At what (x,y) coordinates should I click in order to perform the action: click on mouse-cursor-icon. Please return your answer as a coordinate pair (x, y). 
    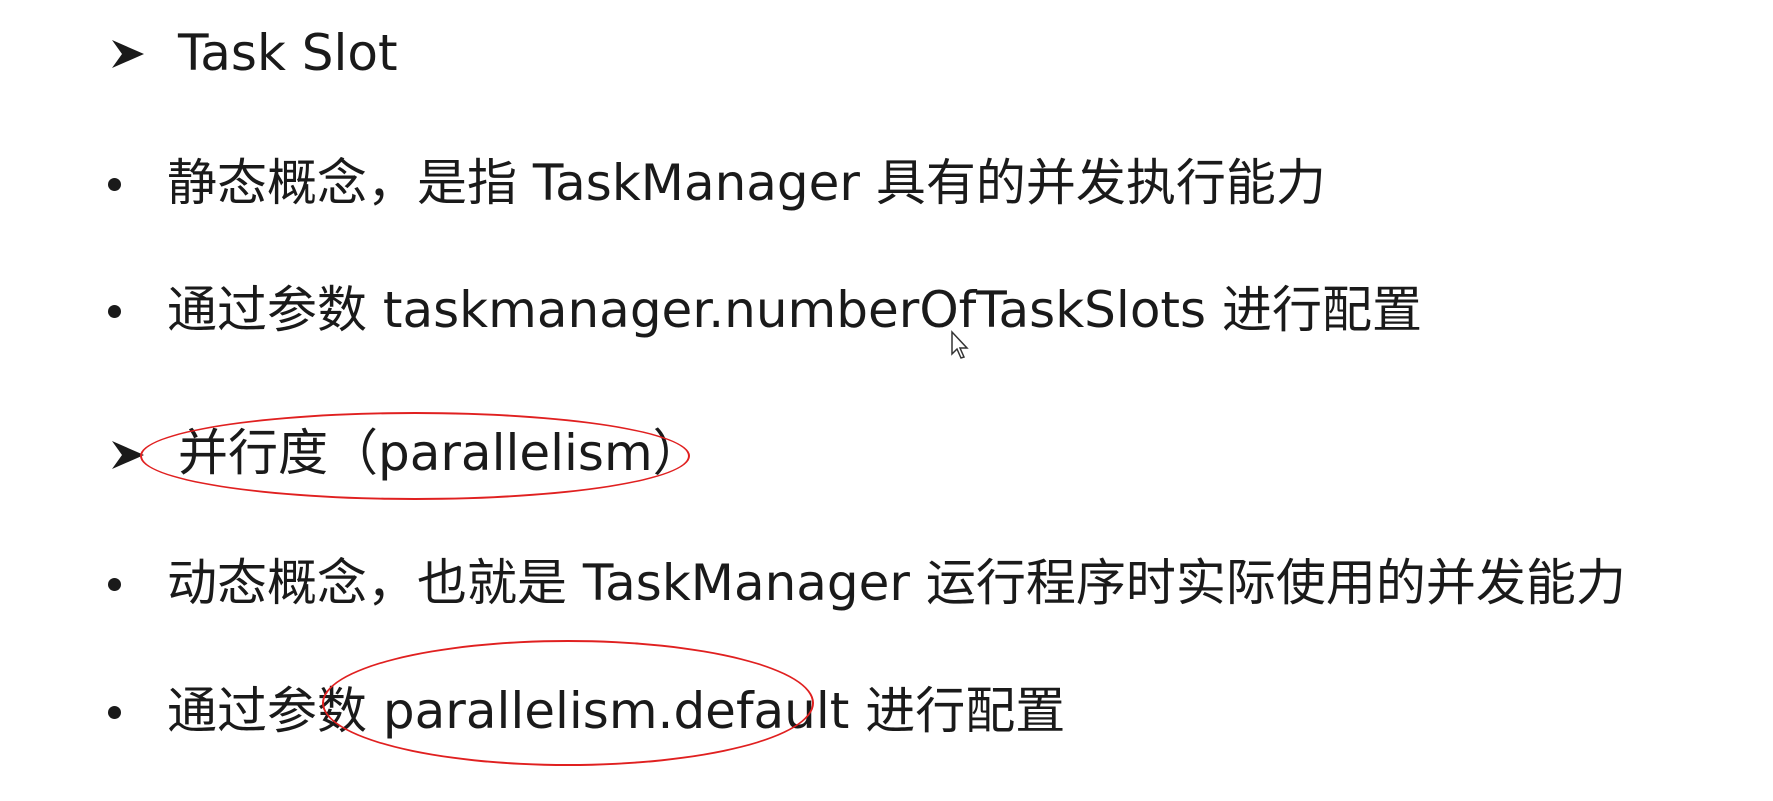
    Looking at the image, I should click on (960, 344).